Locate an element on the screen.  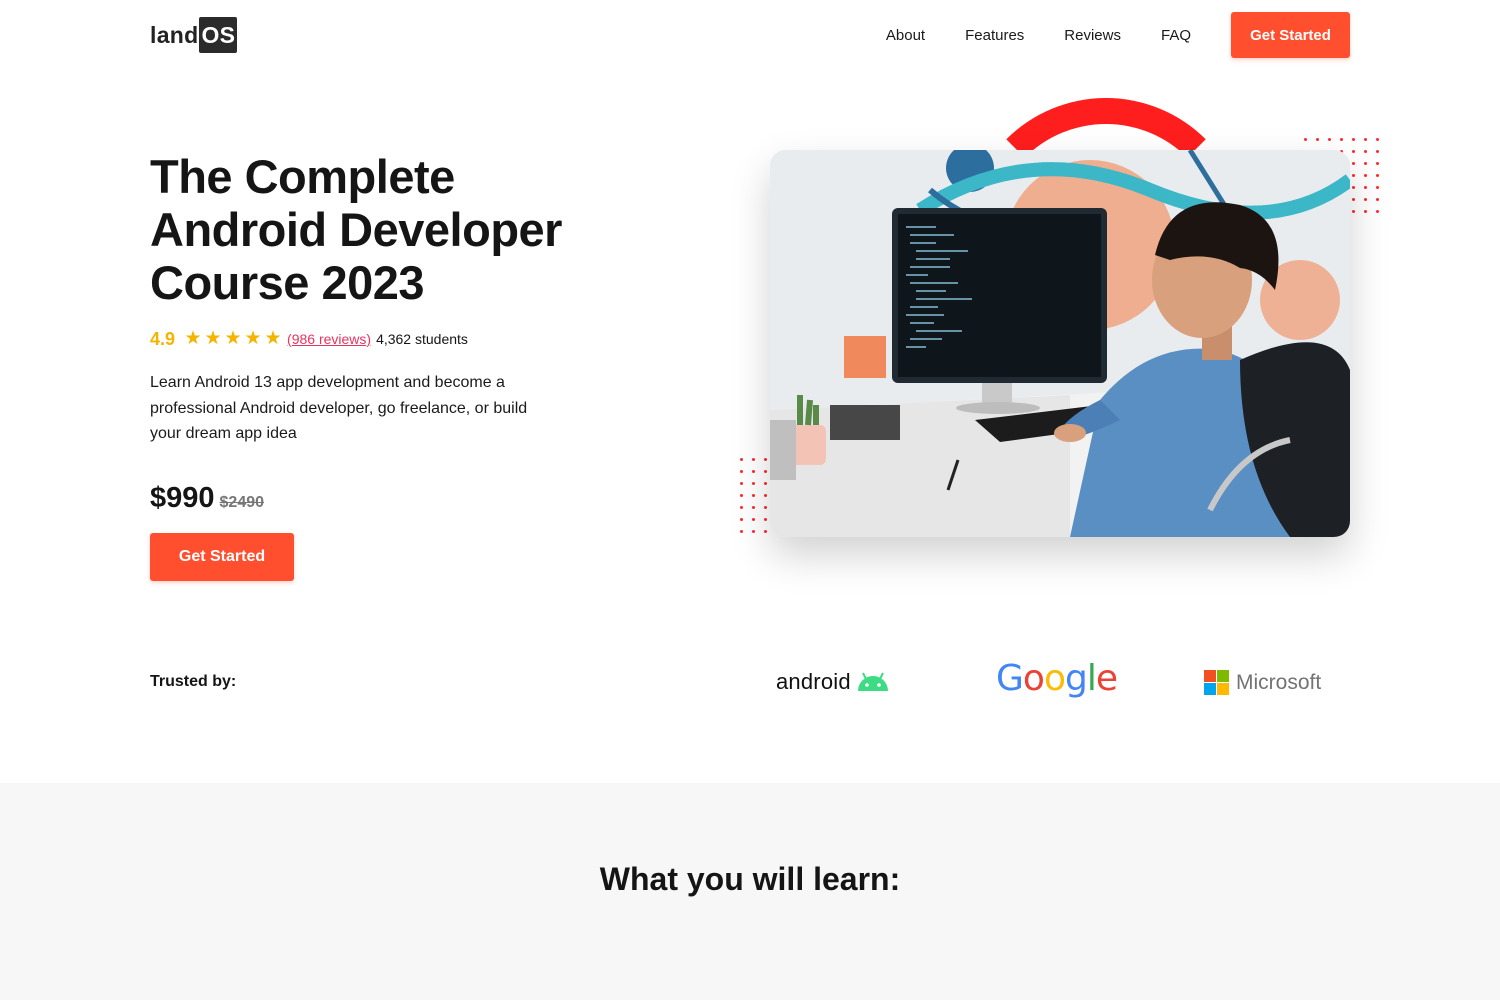
google-letter: G is located at coordinates (1010, 678).